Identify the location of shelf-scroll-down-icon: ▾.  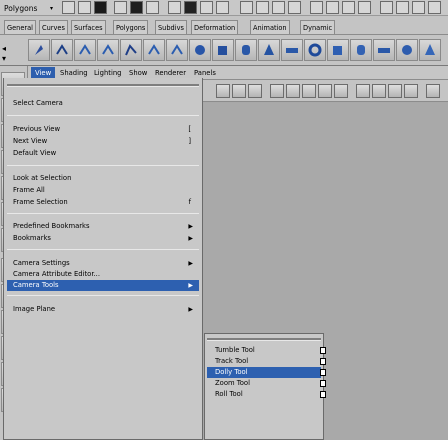
(4, 58).